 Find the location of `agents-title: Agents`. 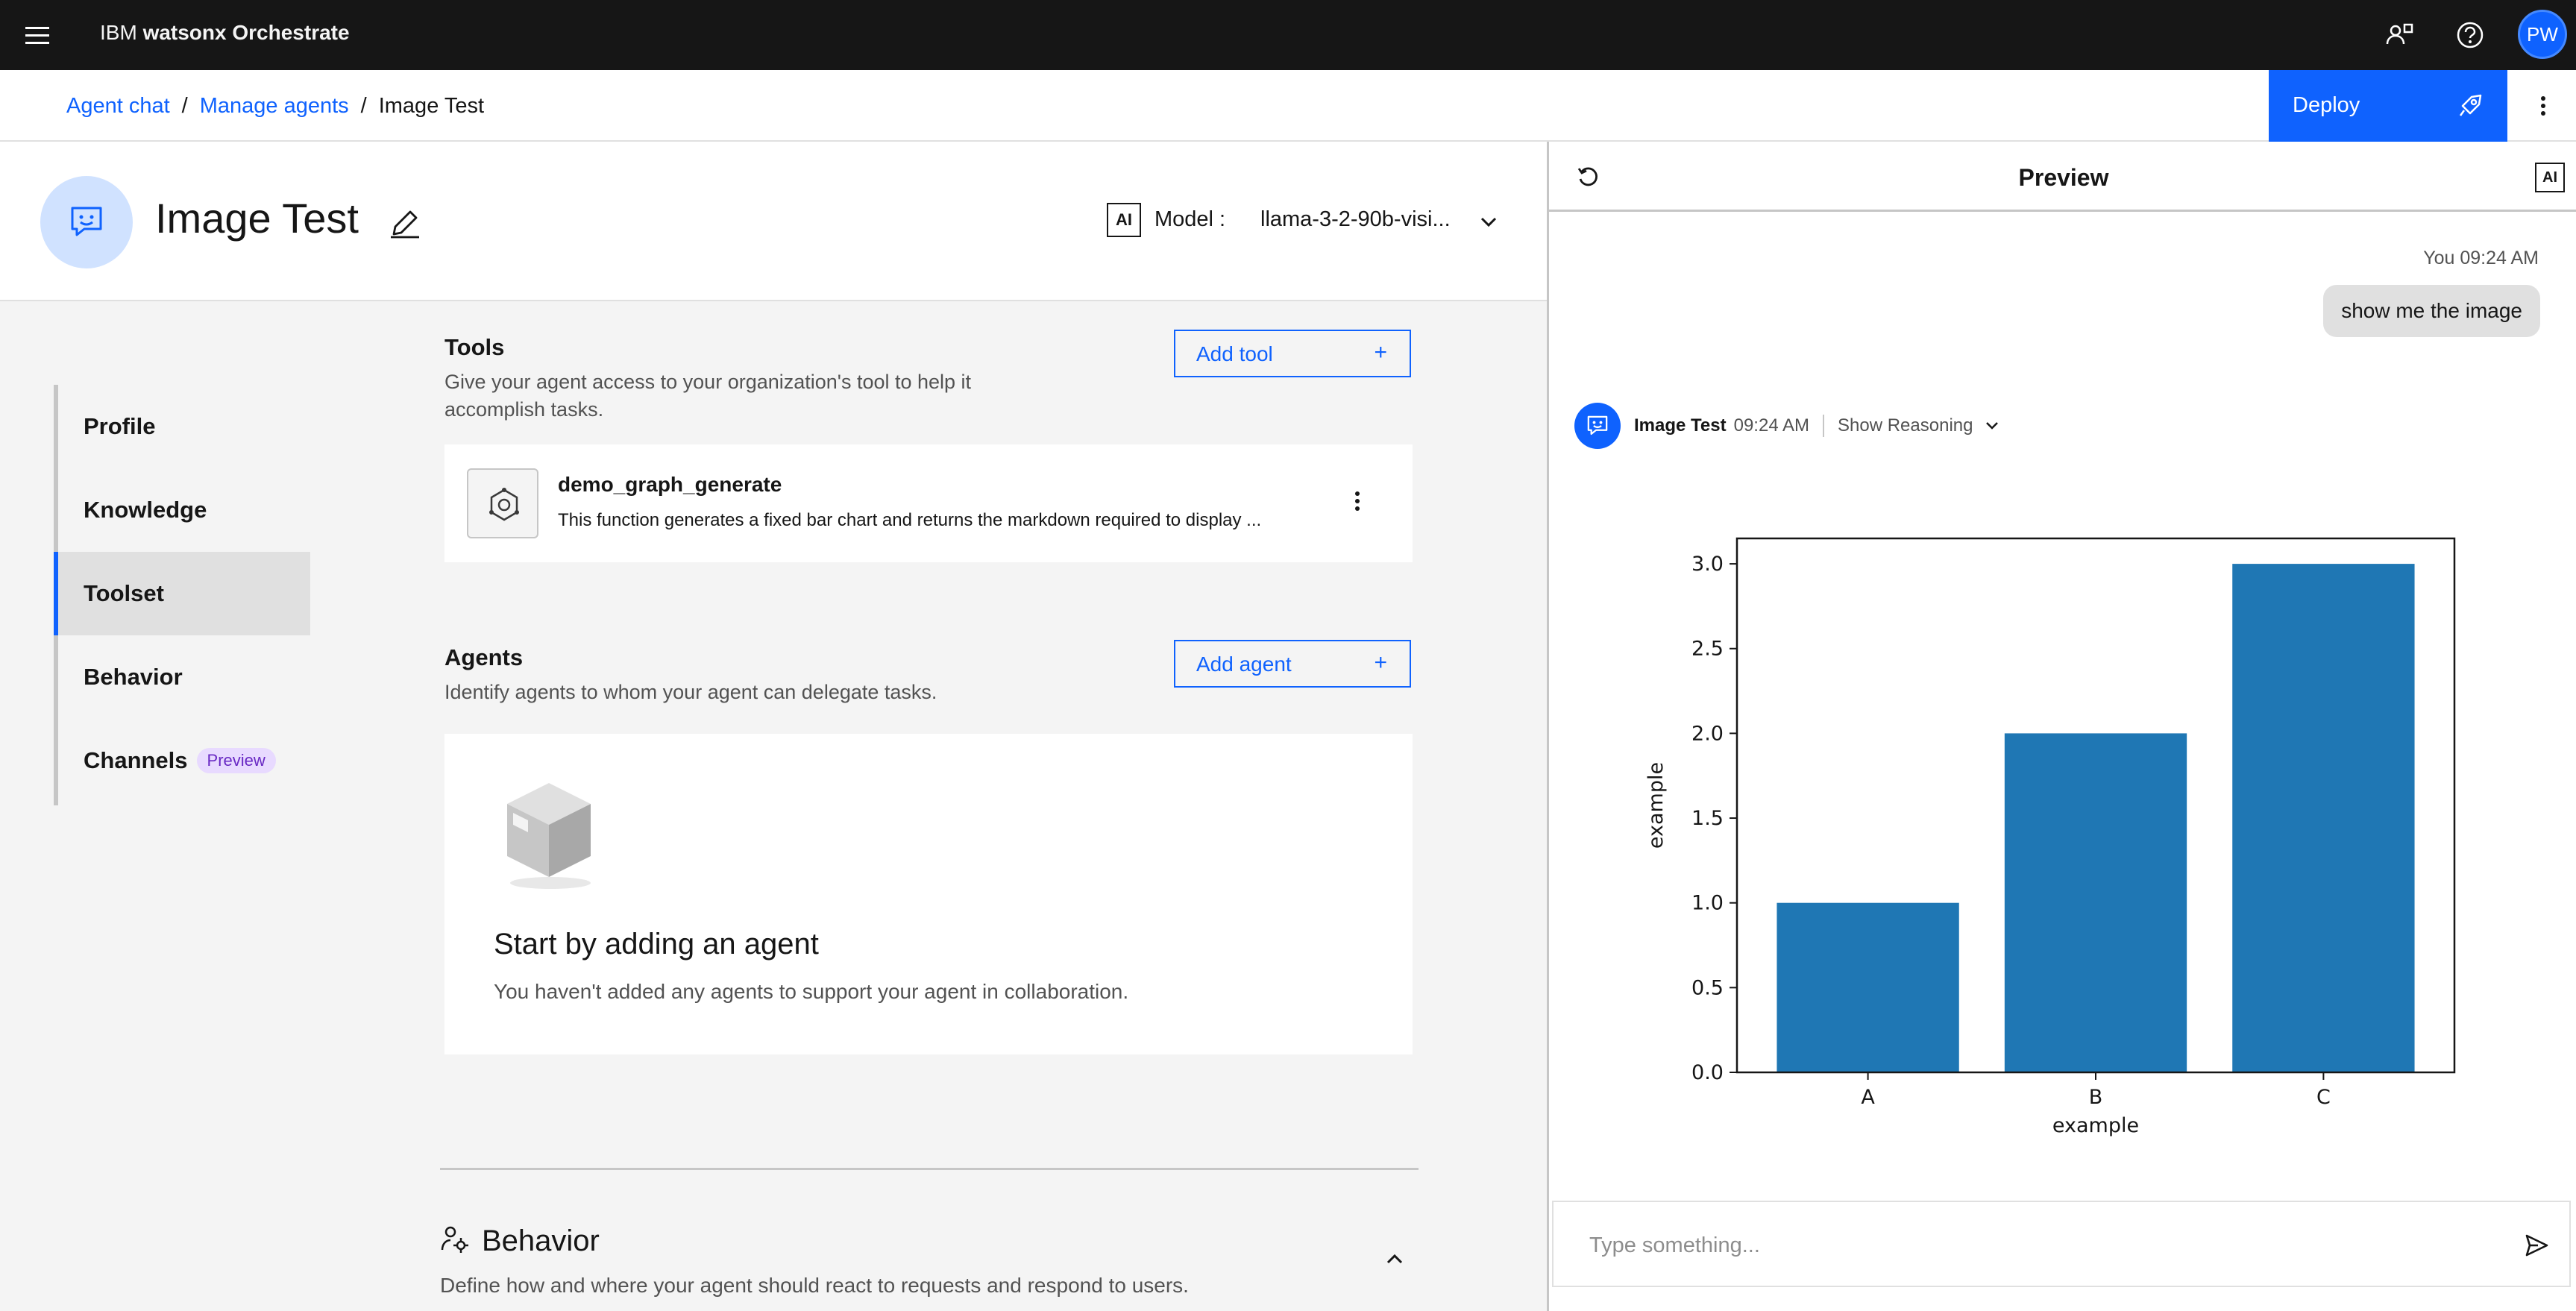

agents-title: Agents is located at coordinates (484, 657).